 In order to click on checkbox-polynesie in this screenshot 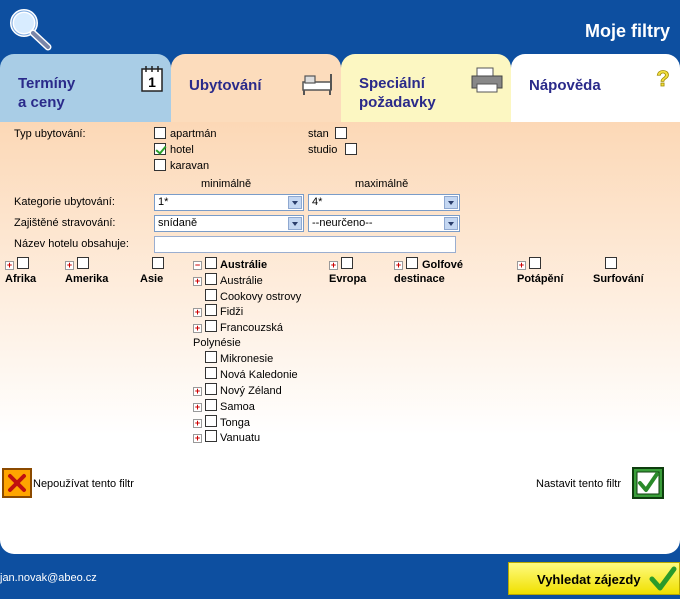, I will do `click(211, 326)`.